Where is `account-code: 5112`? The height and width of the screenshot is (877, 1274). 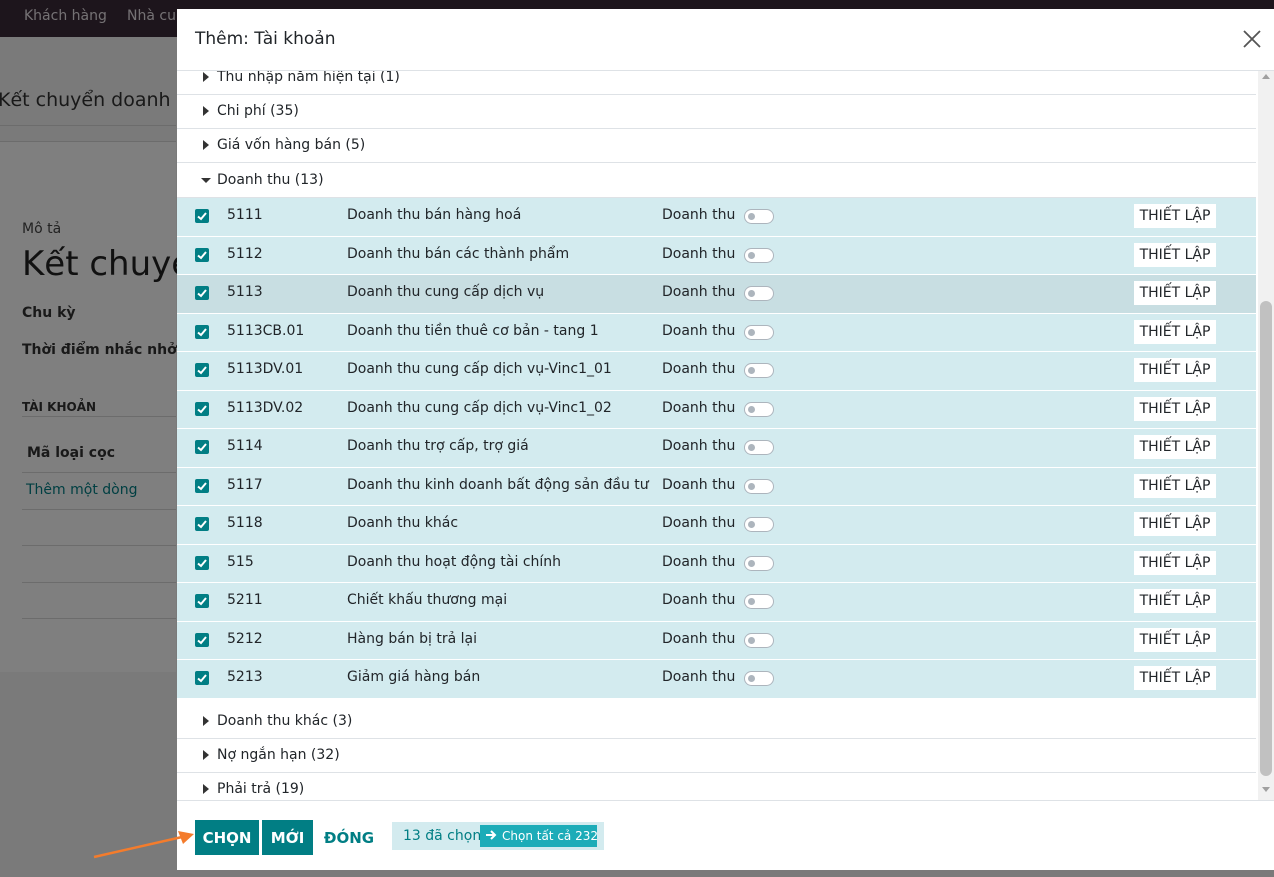
account-code: 5112 is located at coordinates (245, 253).